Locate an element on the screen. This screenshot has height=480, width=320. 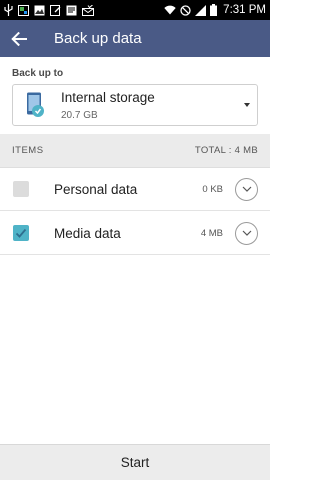
items-header: ITEMS TOTAL : 4 MB is located at coordinates (135, 151).